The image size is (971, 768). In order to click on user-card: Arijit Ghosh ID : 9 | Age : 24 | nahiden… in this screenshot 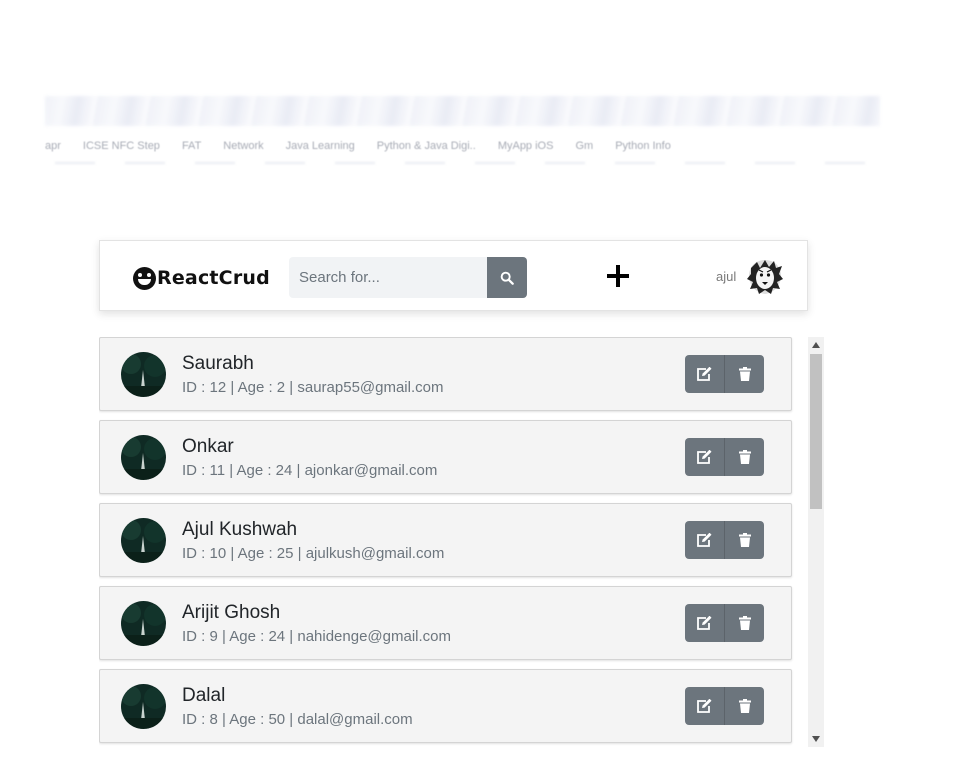, I will do `click(445, 623)`.